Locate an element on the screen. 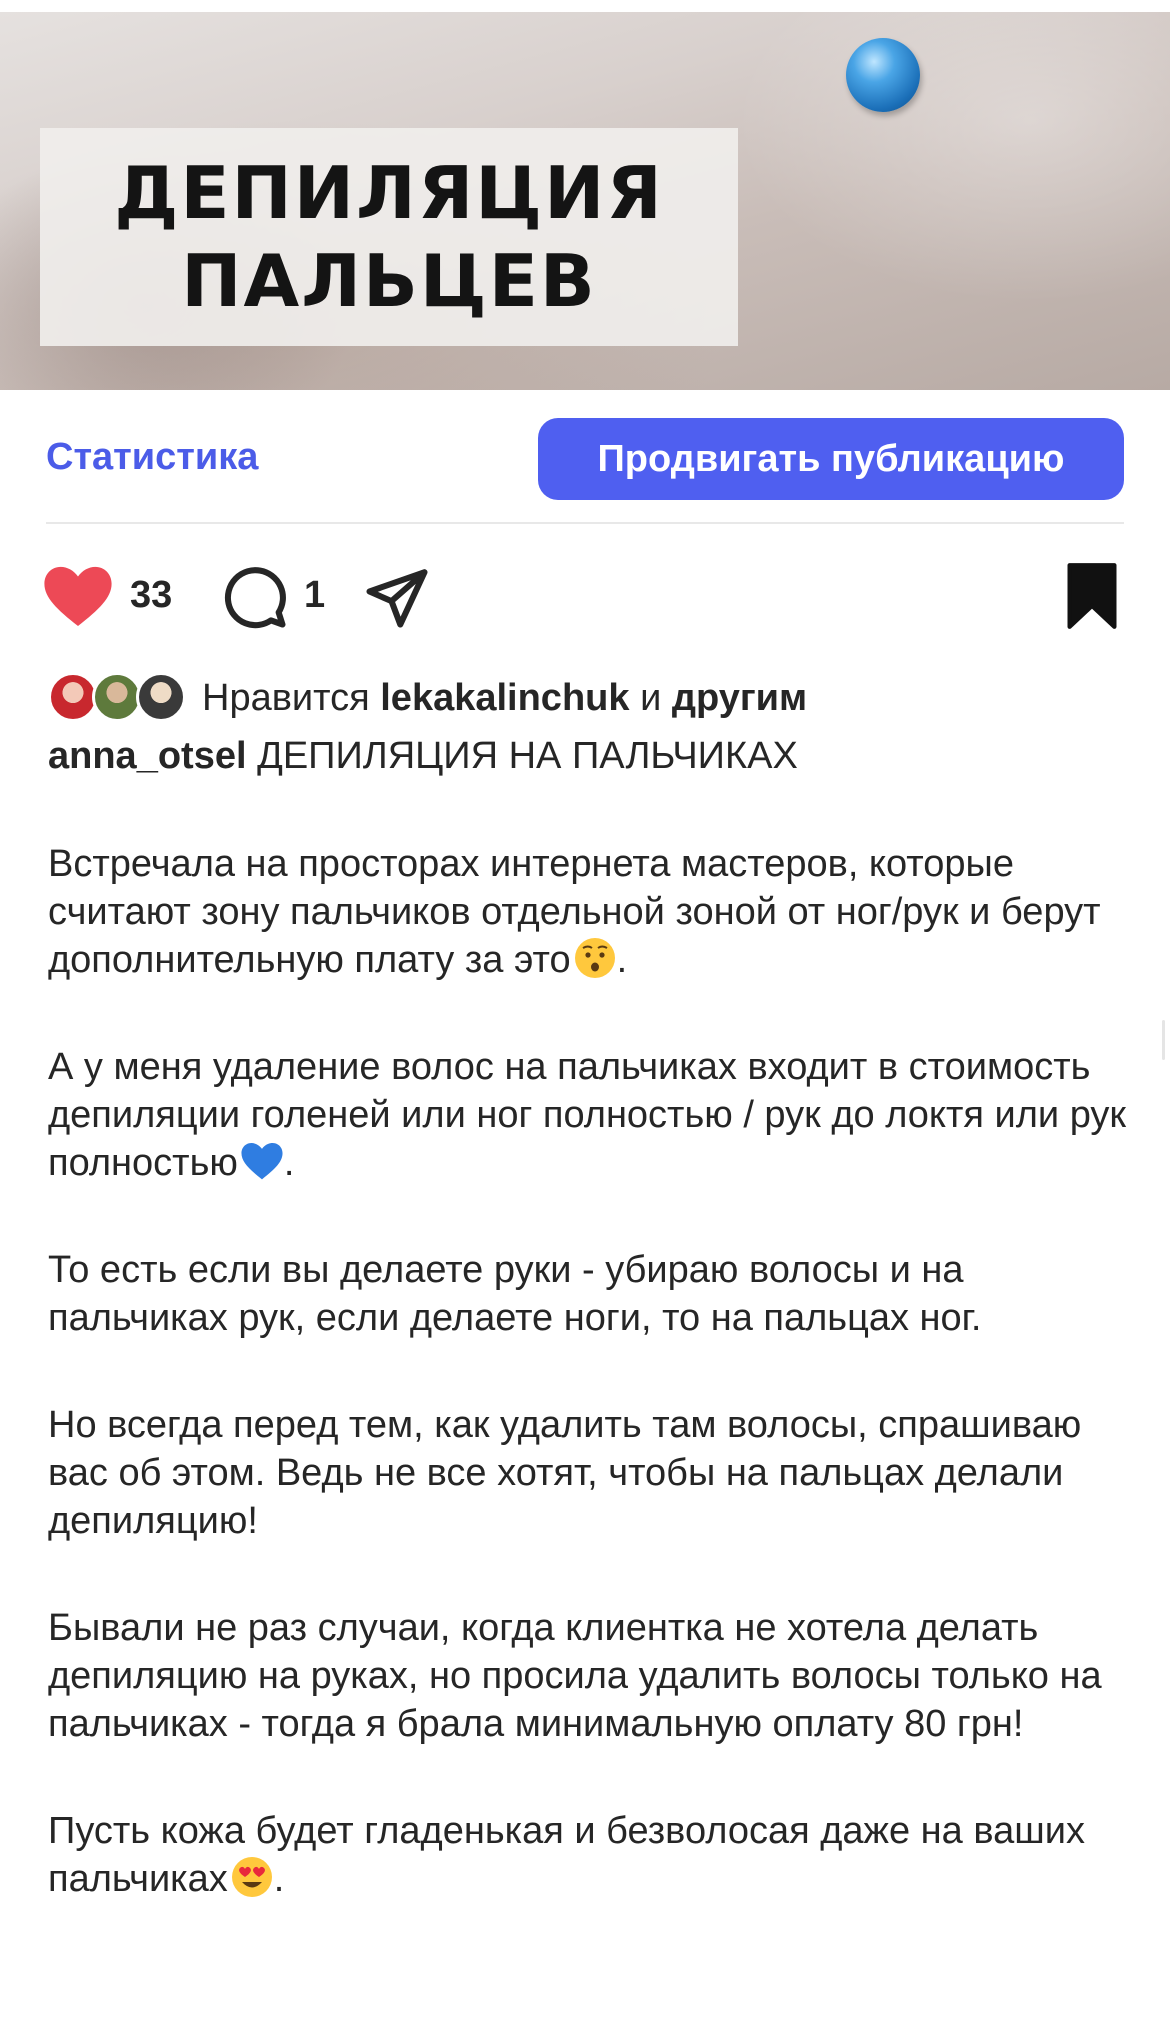 This screenshot has width=1170, height=2034. liked-by-line: Нравится lekakalinchuk и другим is located at coordinates (427, 698).